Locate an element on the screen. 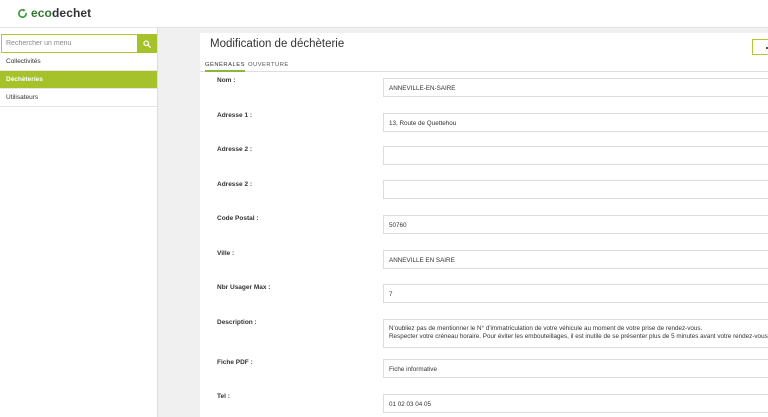 This screenshot has width=768, height=417. sidebar-item-utilisateurs: Utilisateurs is located at coordinates (78, 98).